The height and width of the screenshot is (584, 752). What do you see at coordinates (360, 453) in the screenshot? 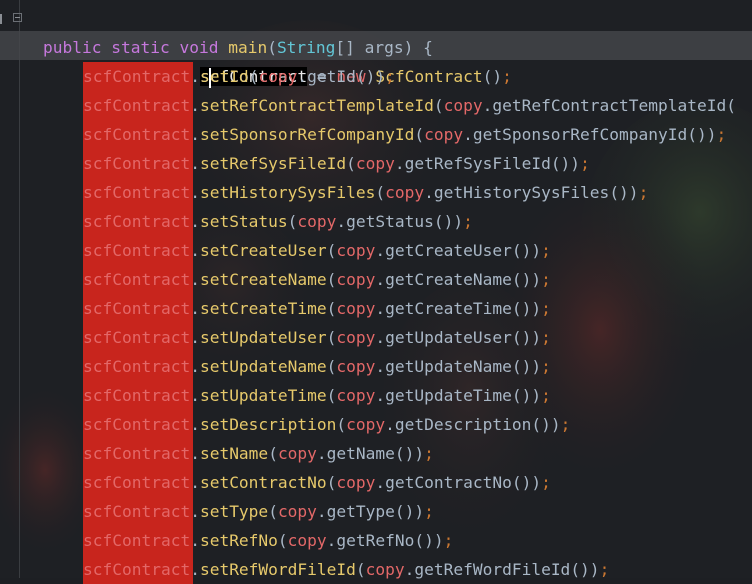
I see `getter-method: getName` at bounding box center [360, 453].